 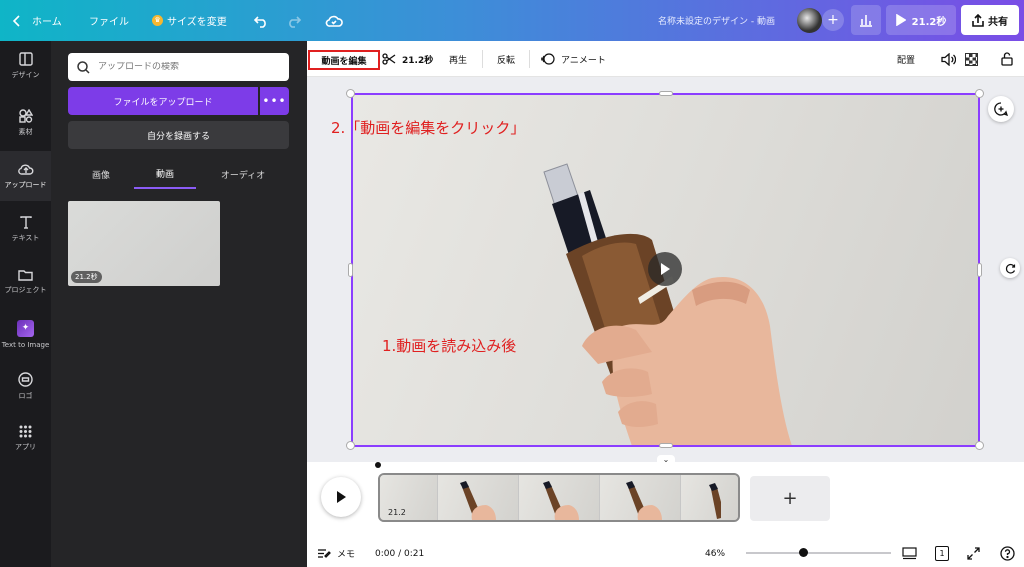 I want to click on rail-item-apps: アプリ, so click(x=25, y=438).